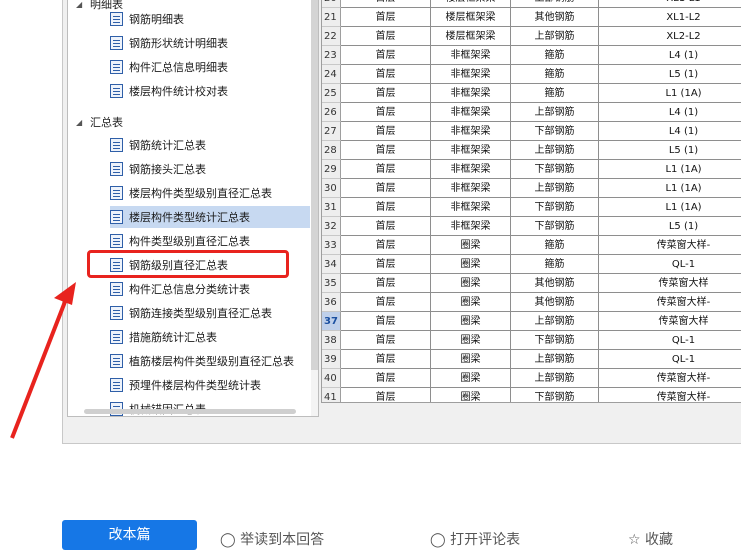 This screenshot has height=550, width=741. What do you see at coordinates (40, 366) in the screenshot?
I see `arrow-shaft` at bounding box center [40, 366].